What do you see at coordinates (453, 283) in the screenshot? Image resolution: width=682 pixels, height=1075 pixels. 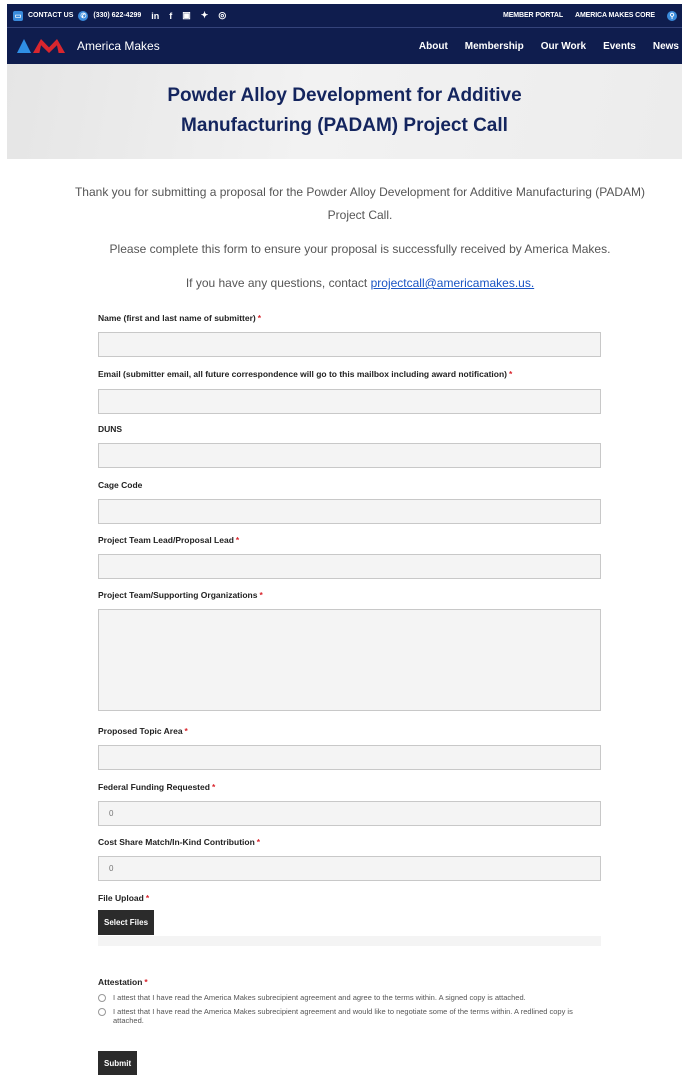 I see `contact-email-link: projectcall@americamakes.us.` at bounding box center [453, 283].